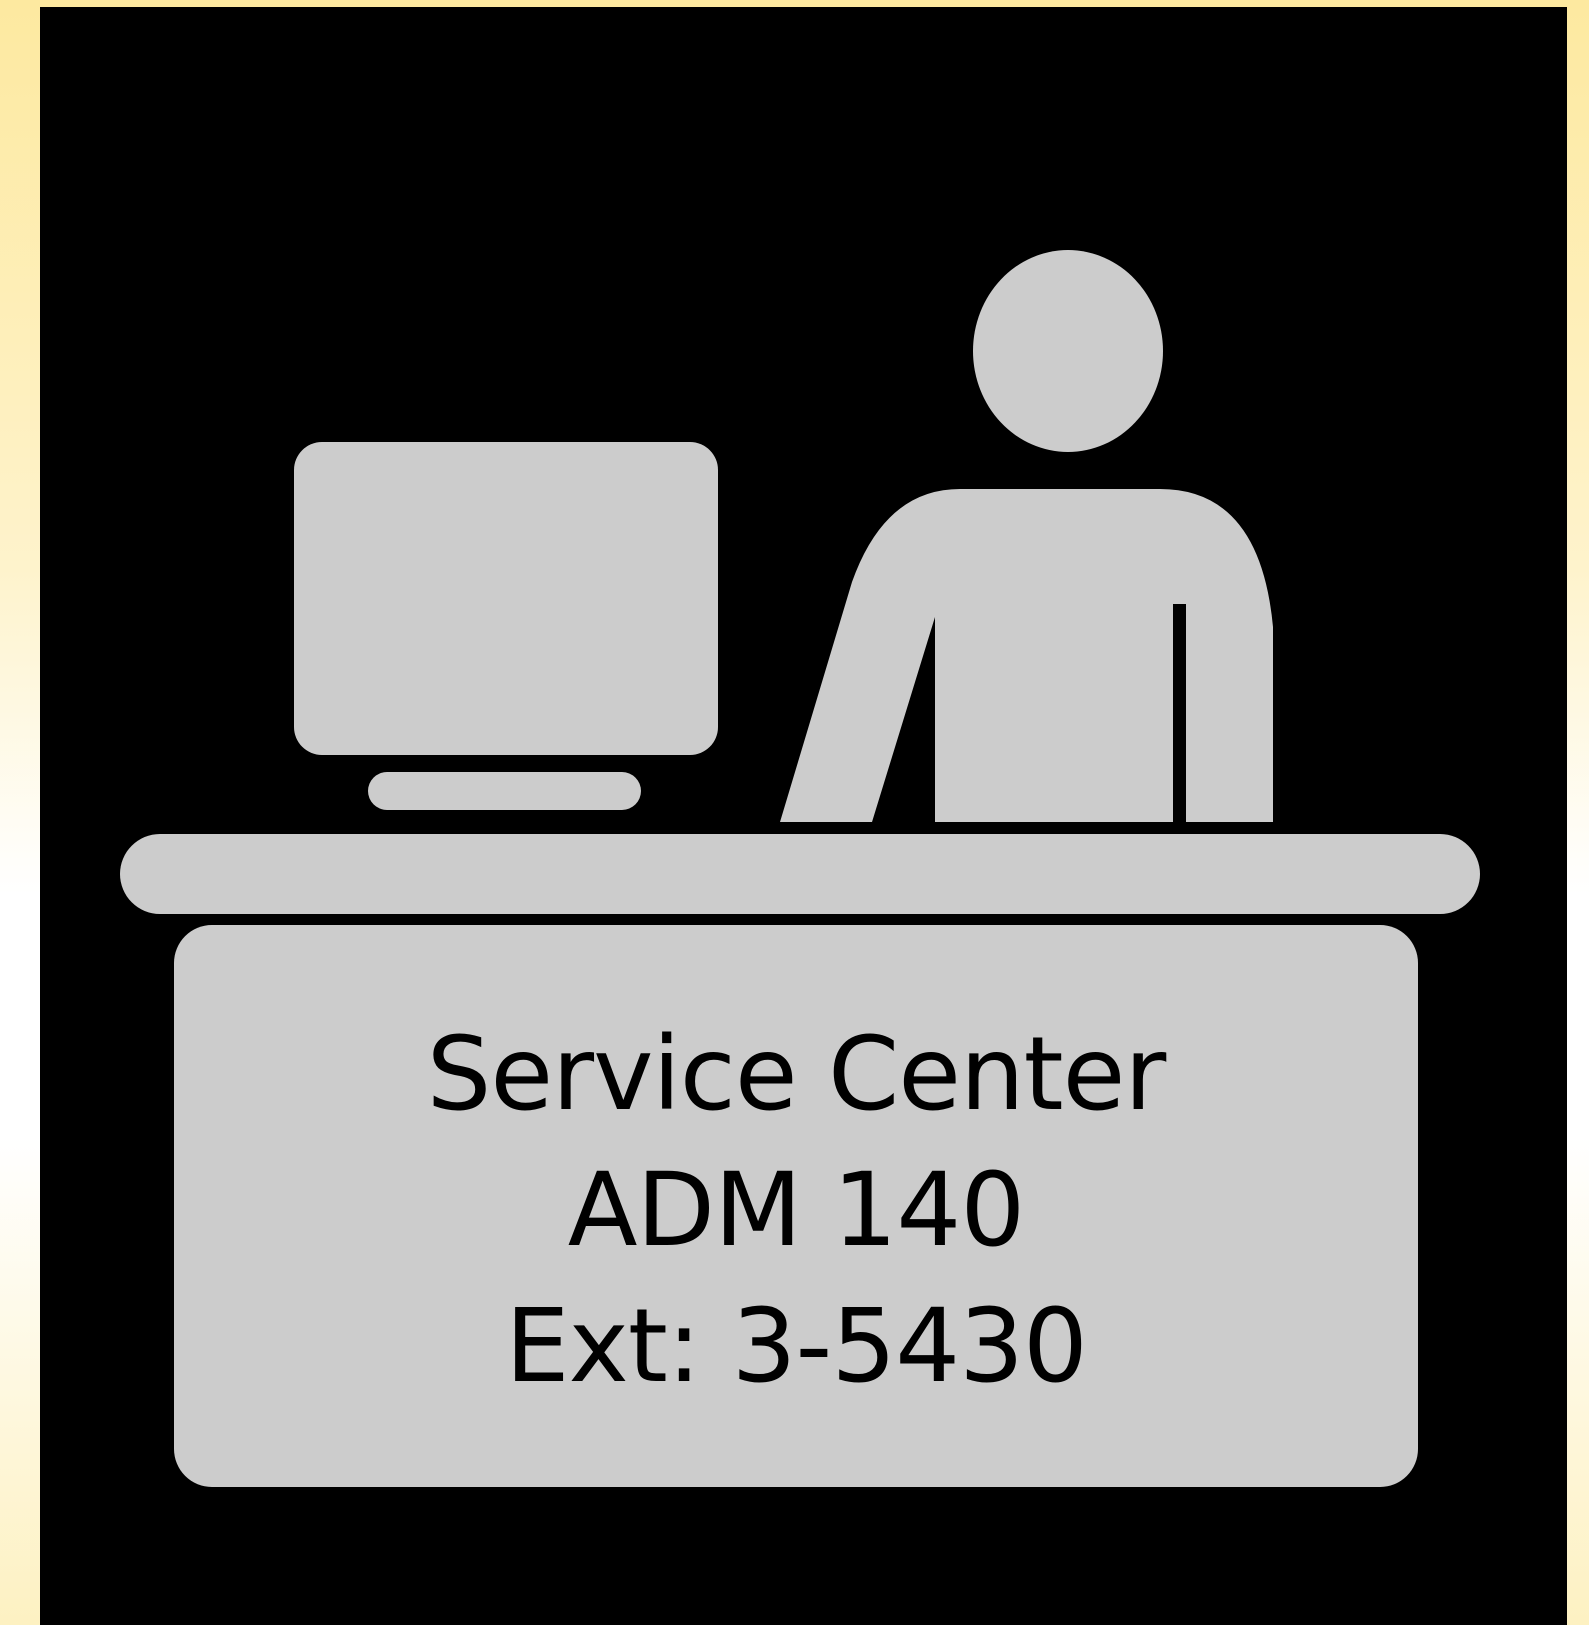 The image size is (1589, 1625). I want to click on person-icon, so click(1026, 536).